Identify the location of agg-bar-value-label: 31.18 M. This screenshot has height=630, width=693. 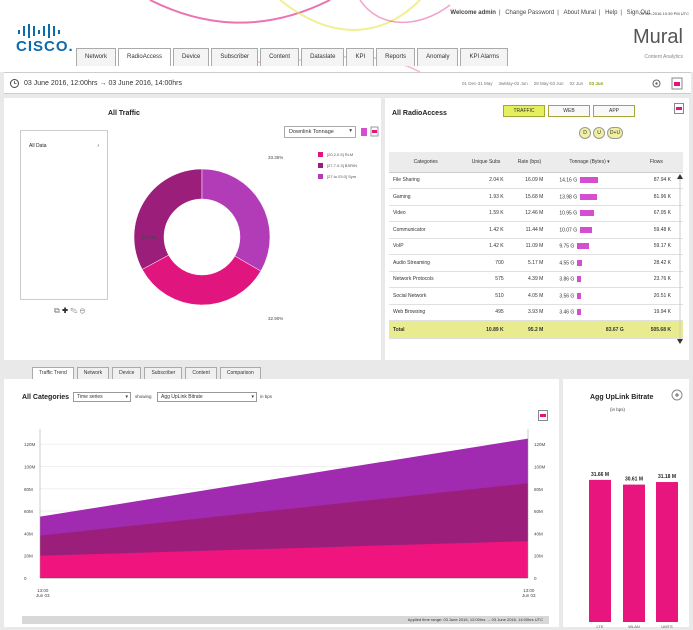
(667, 477).